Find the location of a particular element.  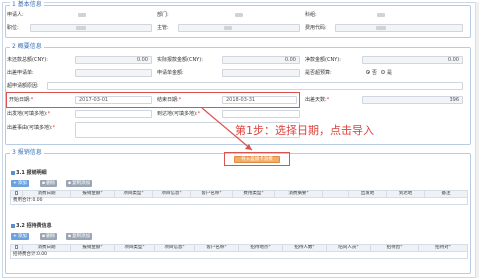

detail-total: 费用合计:0.00 is located at coordinates (239, 201).